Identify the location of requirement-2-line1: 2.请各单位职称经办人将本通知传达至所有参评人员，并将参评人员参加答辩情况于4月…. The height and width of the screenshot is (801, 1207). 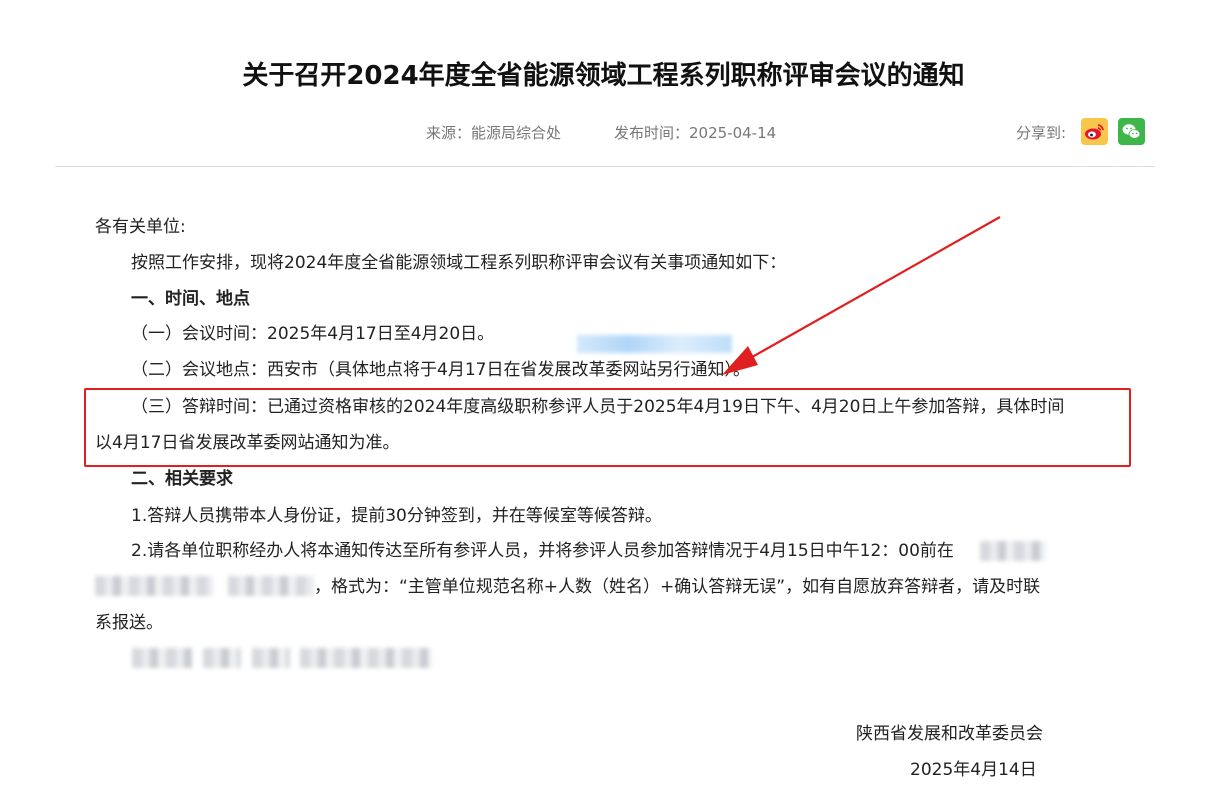
(542, 551).